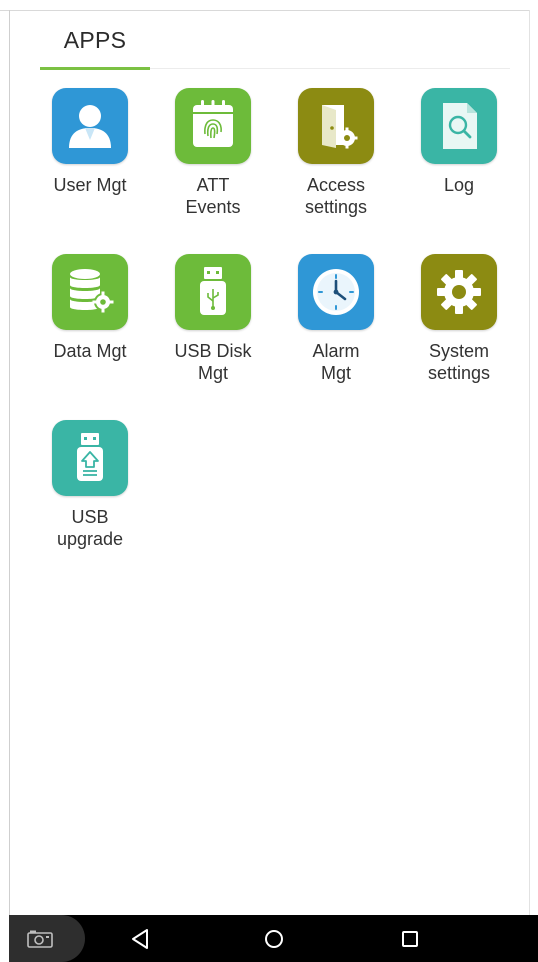 This screenshot has height=962, width=538. Describe the element at coordinates (213, 292) in the screenshot. I see `usb-drive-icon` at that location.